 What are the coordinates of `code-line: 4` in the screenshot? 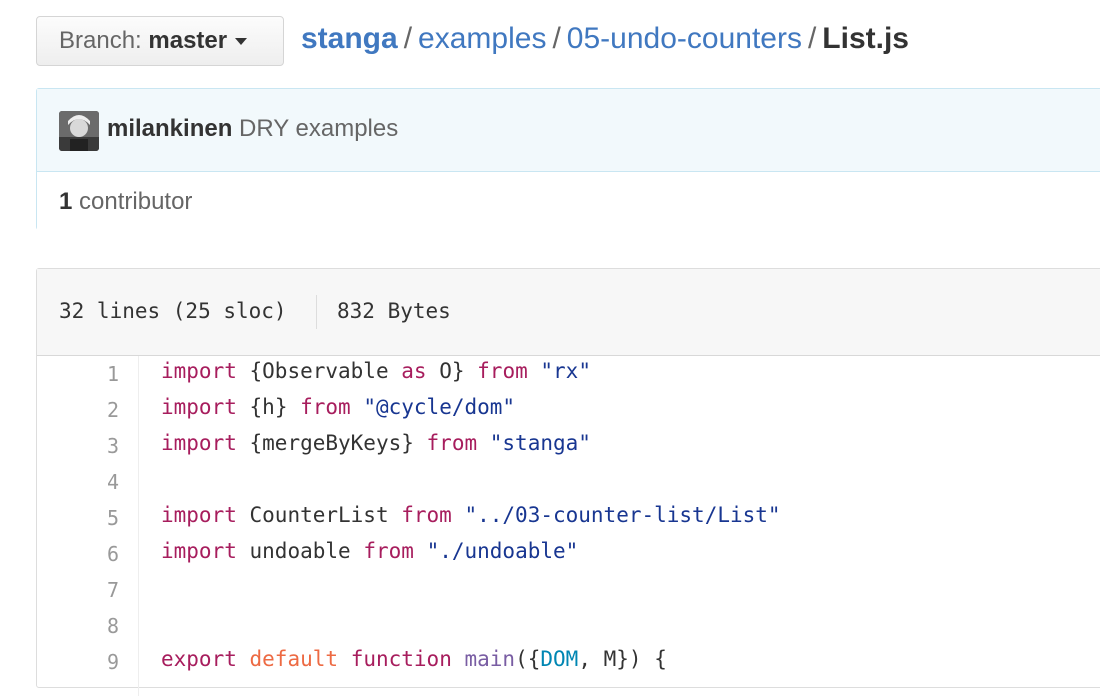 It's located at (568, 482).